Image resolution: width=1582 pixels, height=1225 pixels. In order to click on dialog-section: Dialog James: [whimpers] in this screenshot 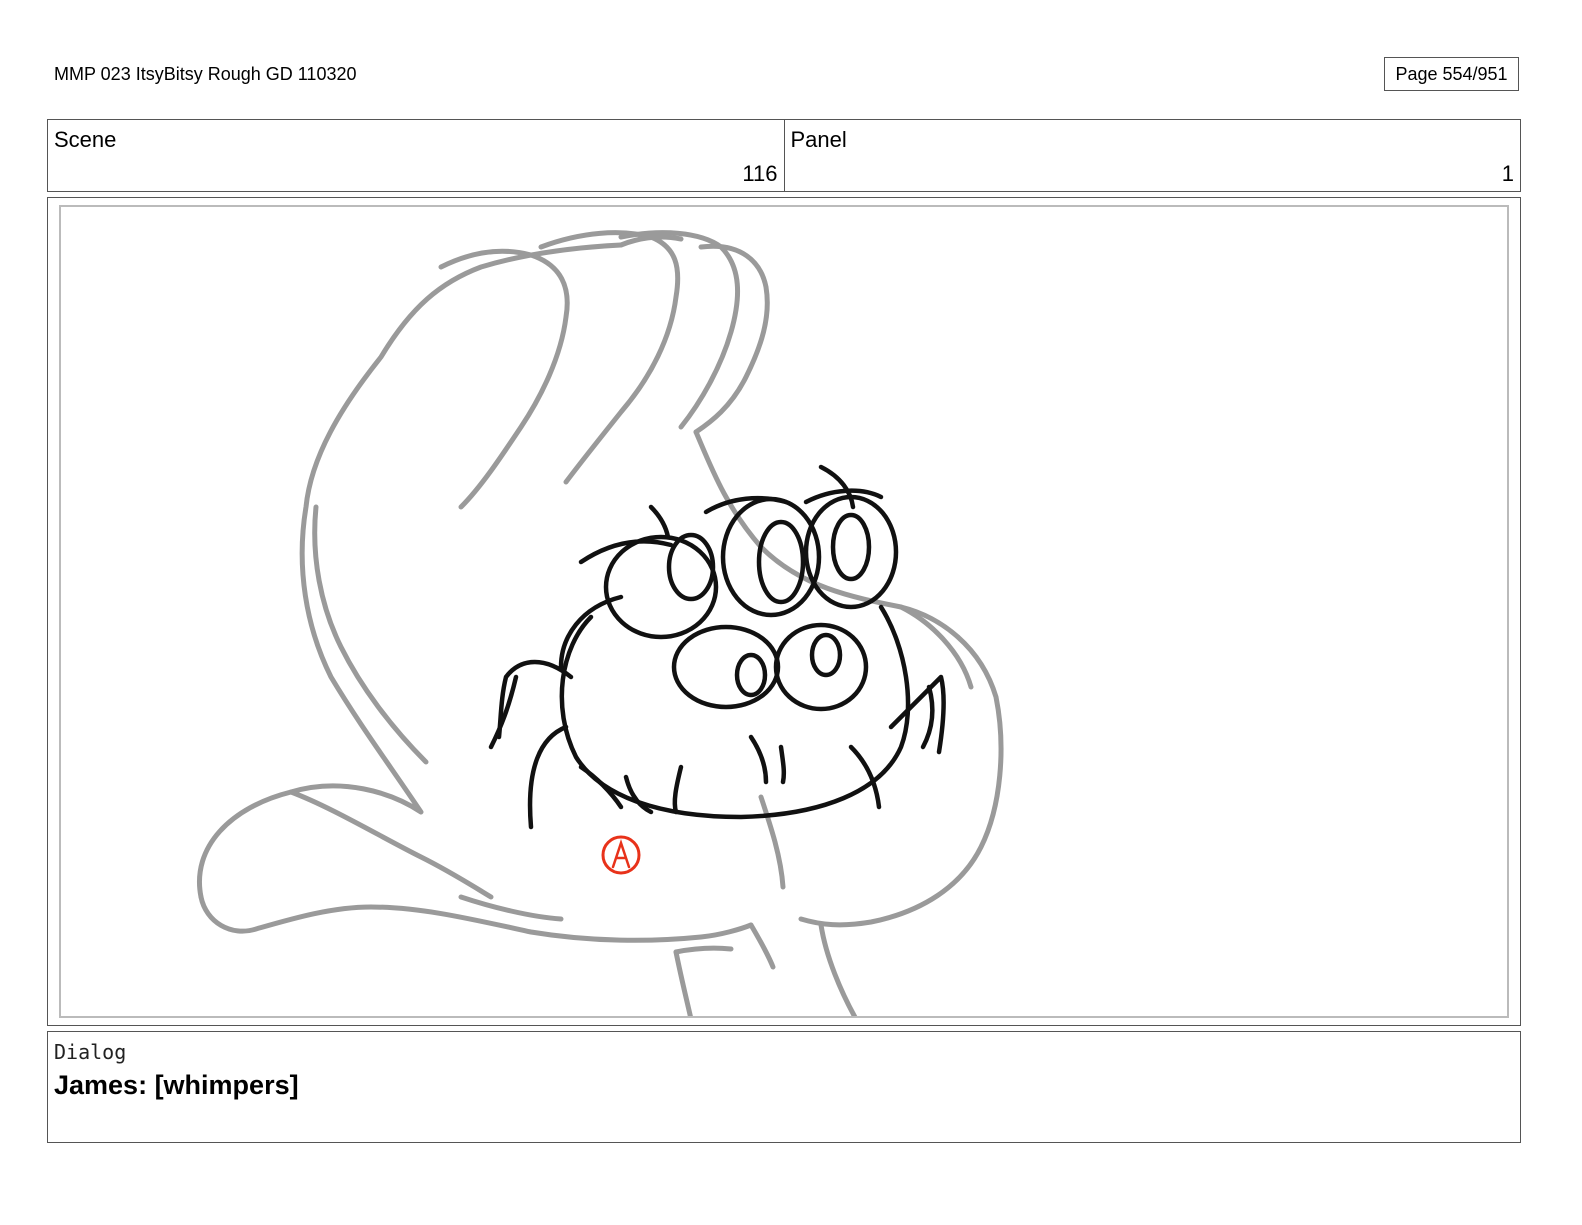, I will do `click(784, 1087)`.